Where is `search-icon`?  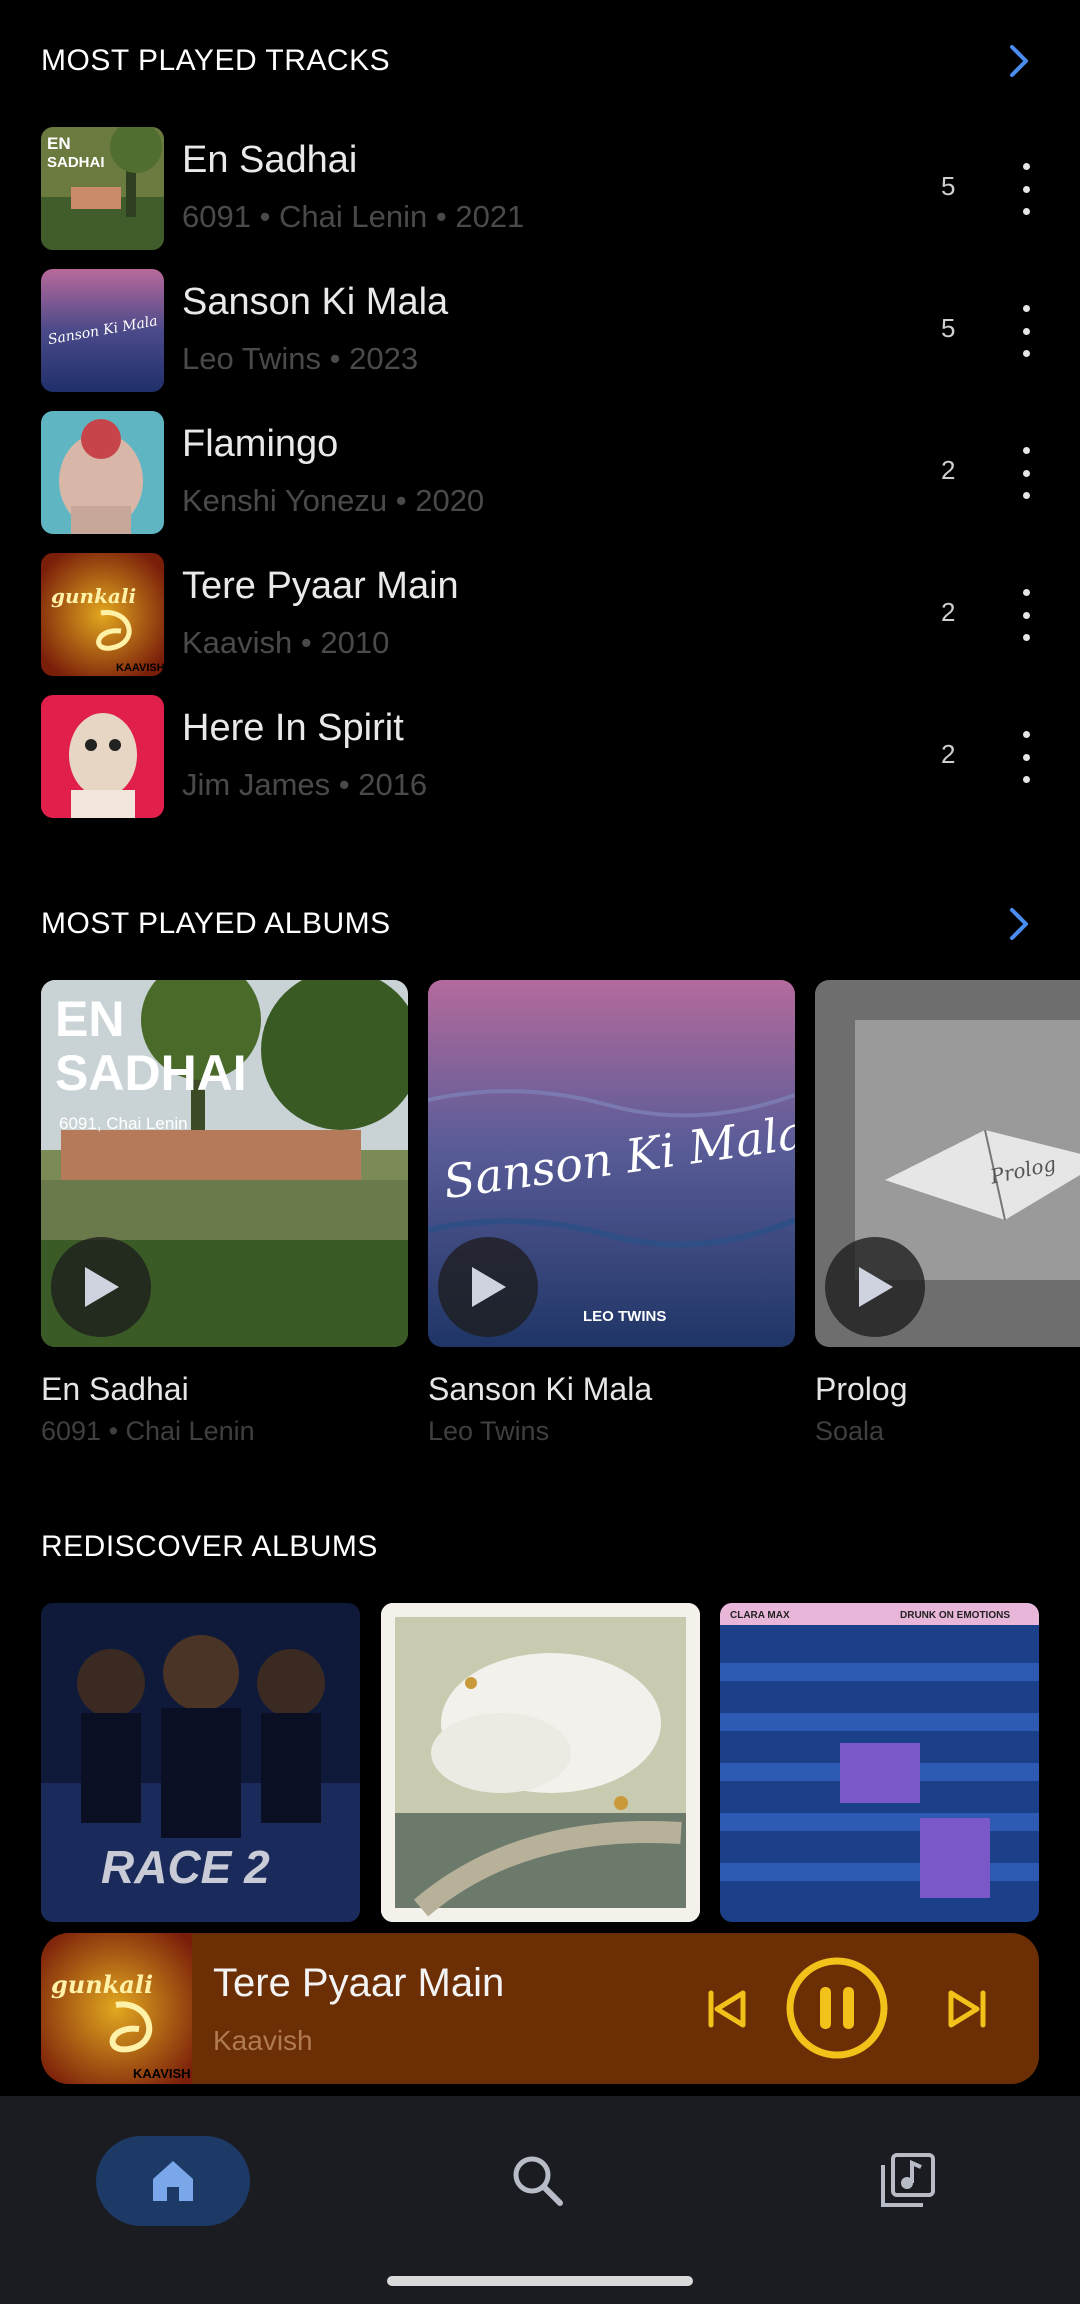
search-icon is located at coordinates (538, 2181).